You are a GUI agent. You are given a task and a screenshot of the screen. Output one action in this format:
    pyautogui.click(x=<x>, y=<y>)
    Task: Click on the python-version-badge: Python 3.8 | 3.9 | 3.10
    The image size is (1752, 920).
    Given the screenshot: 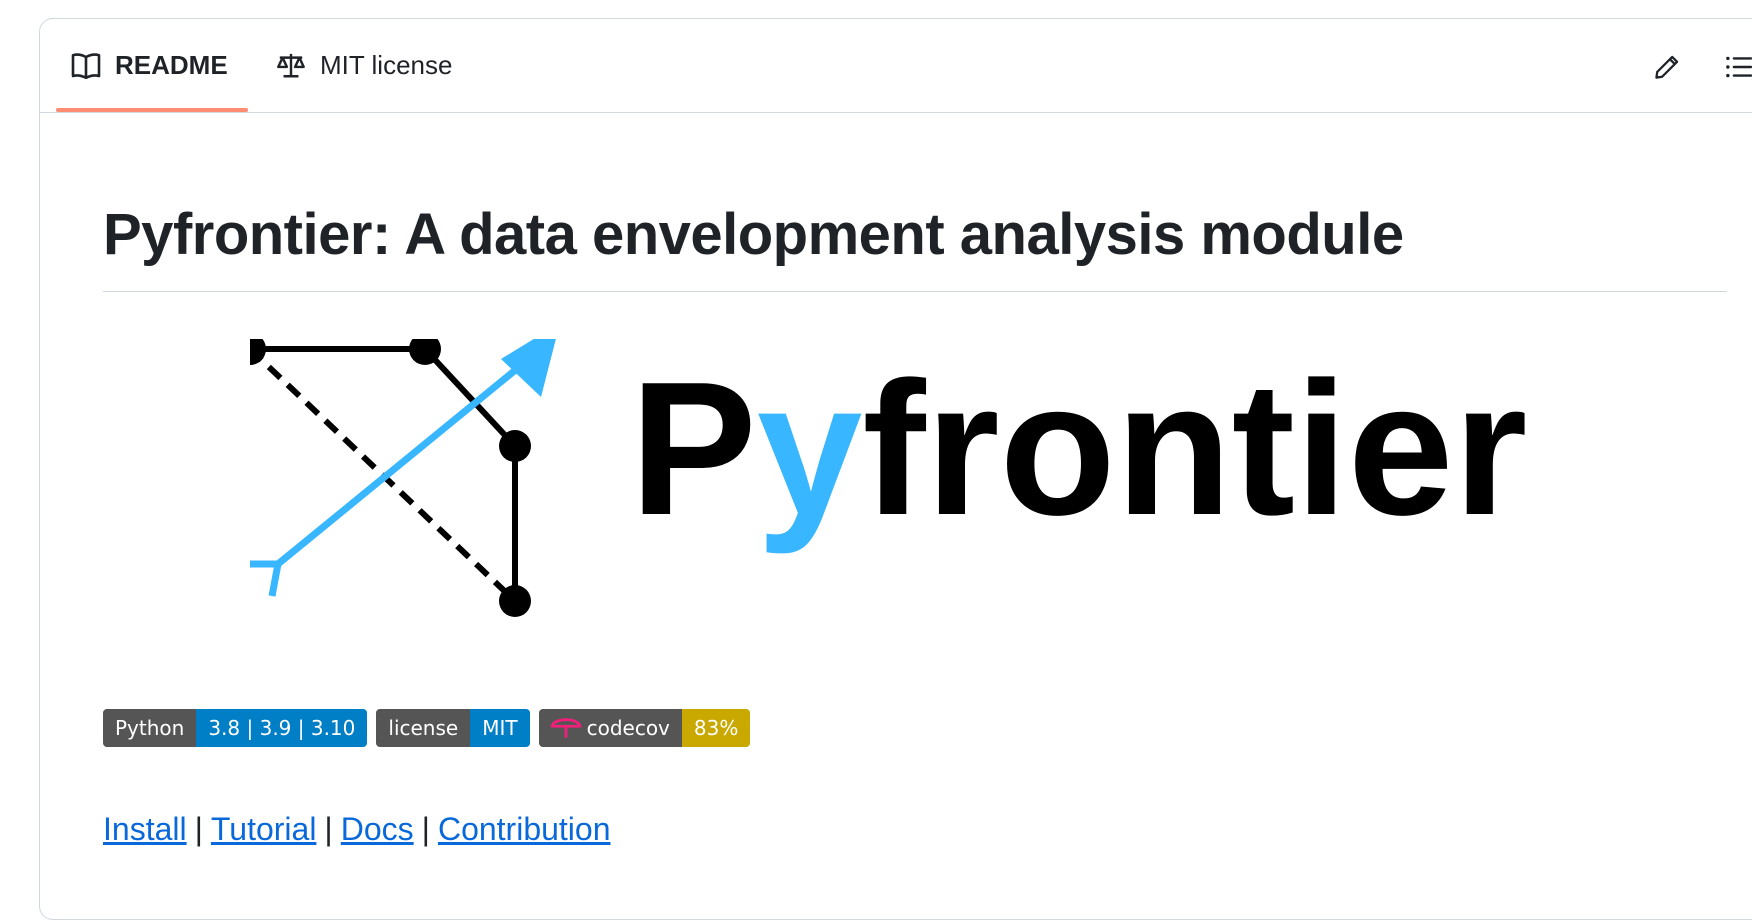 What is the action you would take?
    pyautogui.click(x=235, y=728)
    